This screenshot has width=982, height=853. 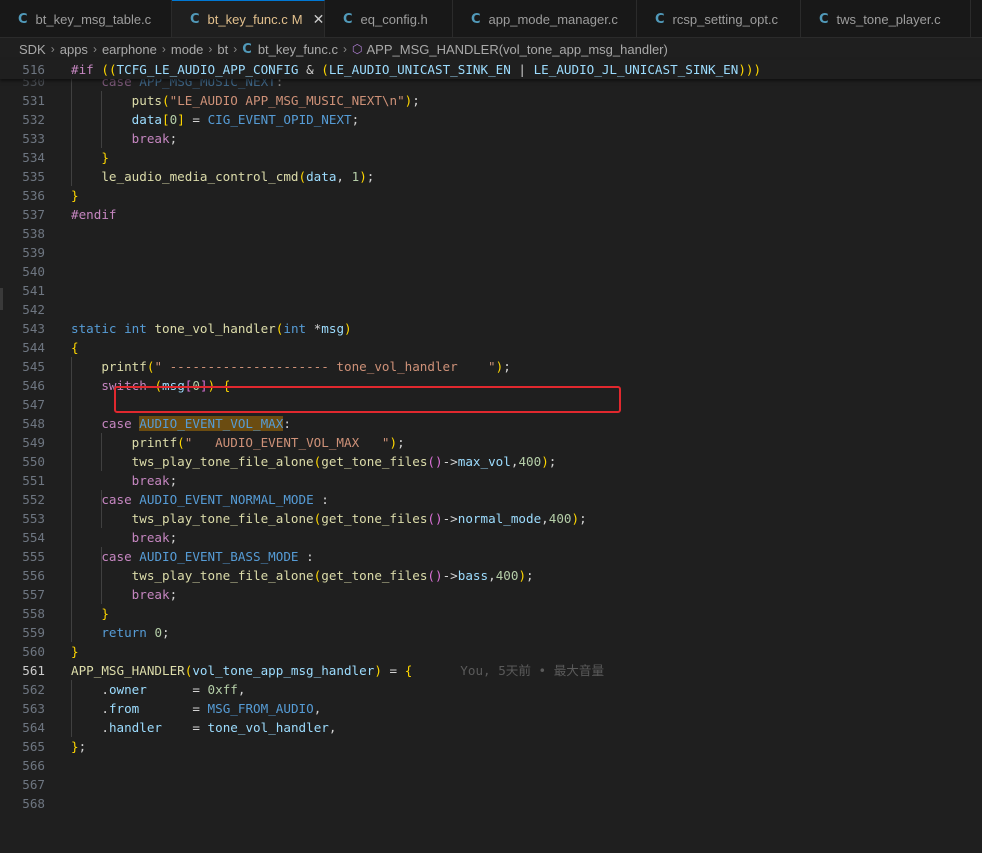 I want to click on code-line: 552 case AUDIO_EVENT_NORMAL_MODE :, so click(x=491, y=499).